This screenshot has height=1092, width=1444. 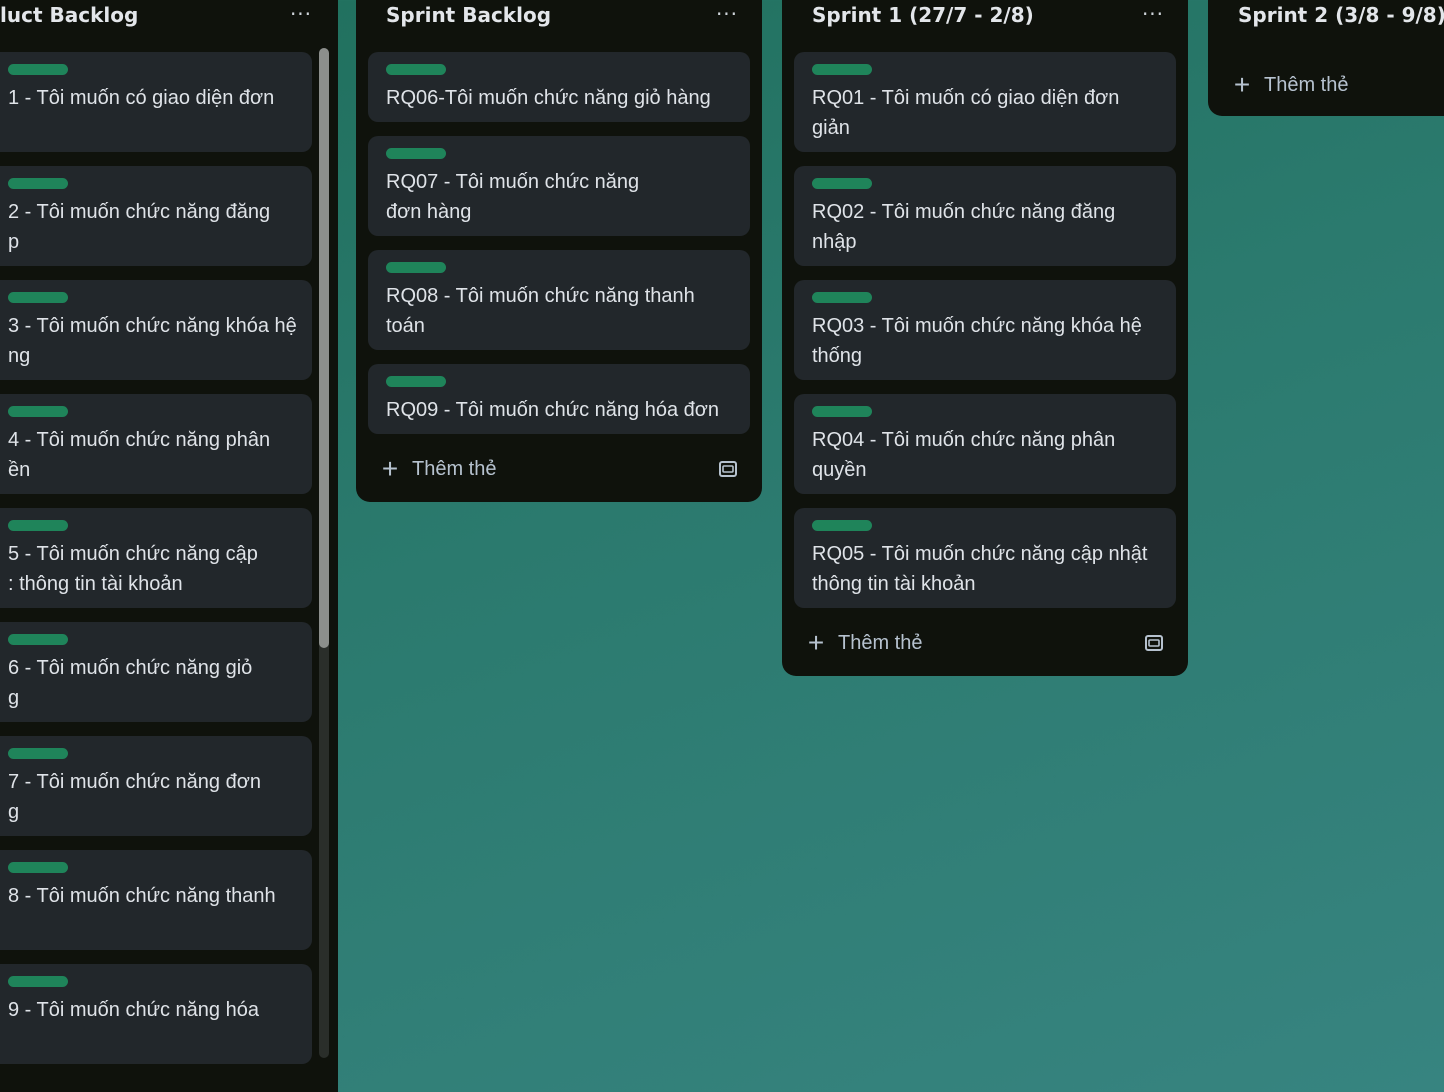 I want to click on list-title: luct Backlog, so click(x=69, y=15).